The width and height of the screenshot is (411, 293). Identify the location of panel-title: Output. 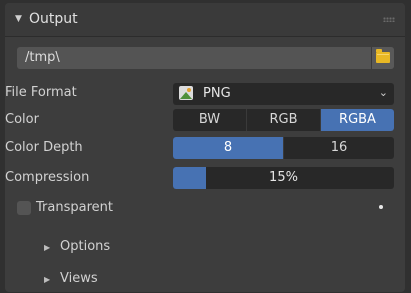
(53, 19).